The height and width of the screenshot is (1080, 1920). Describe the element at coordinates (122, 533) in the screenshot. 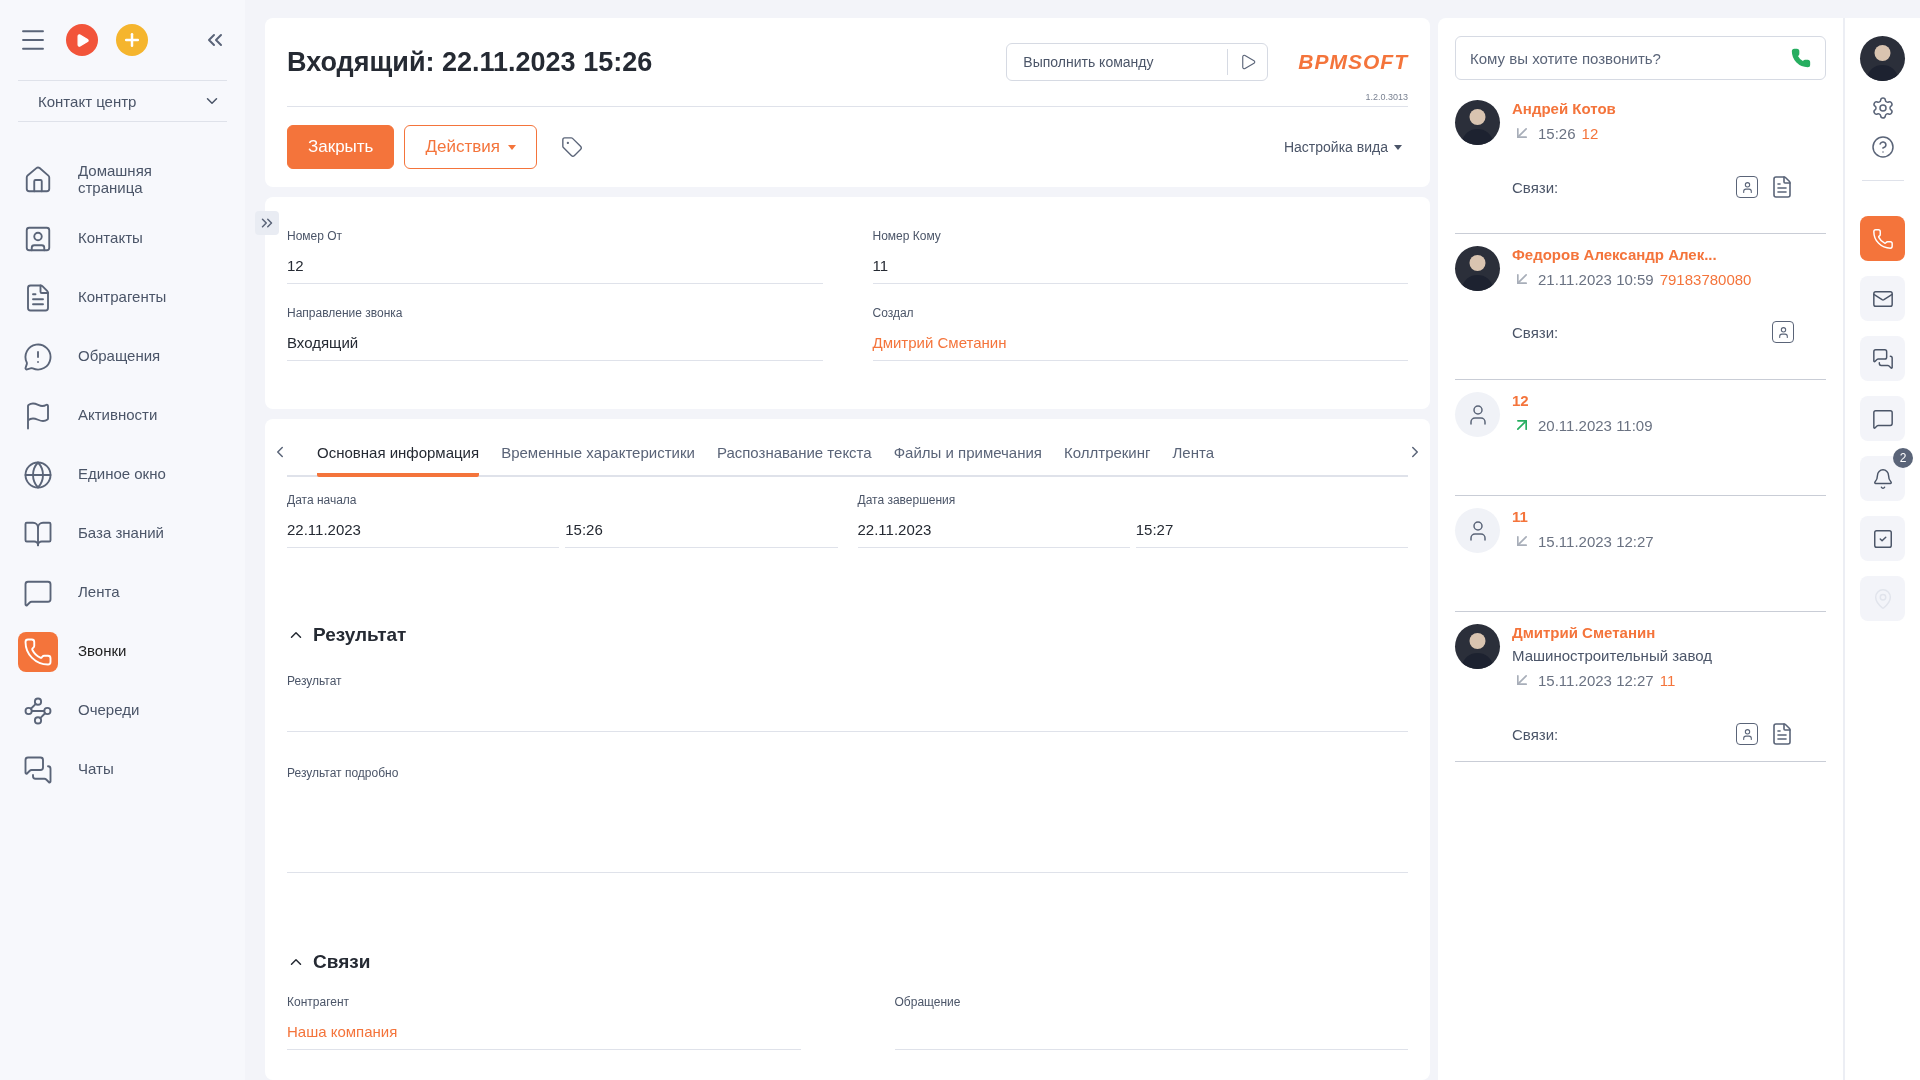

I see `nav-item: База знаний` at that location.